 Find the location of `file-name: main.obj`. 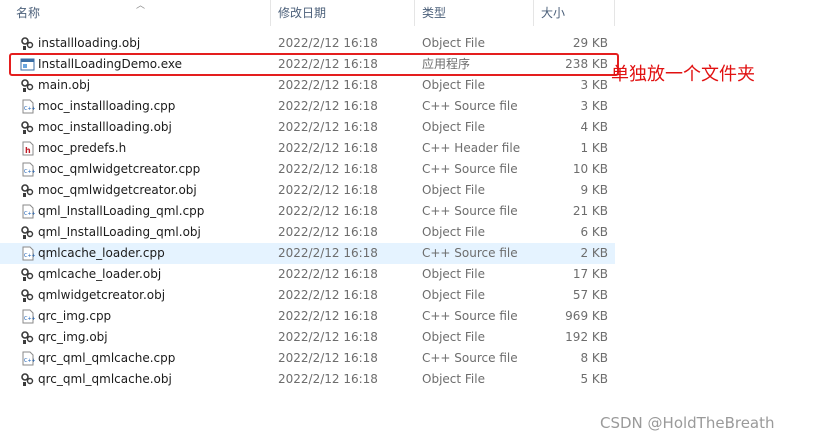

file-name: main.obj is located at coordinates (64, 85).